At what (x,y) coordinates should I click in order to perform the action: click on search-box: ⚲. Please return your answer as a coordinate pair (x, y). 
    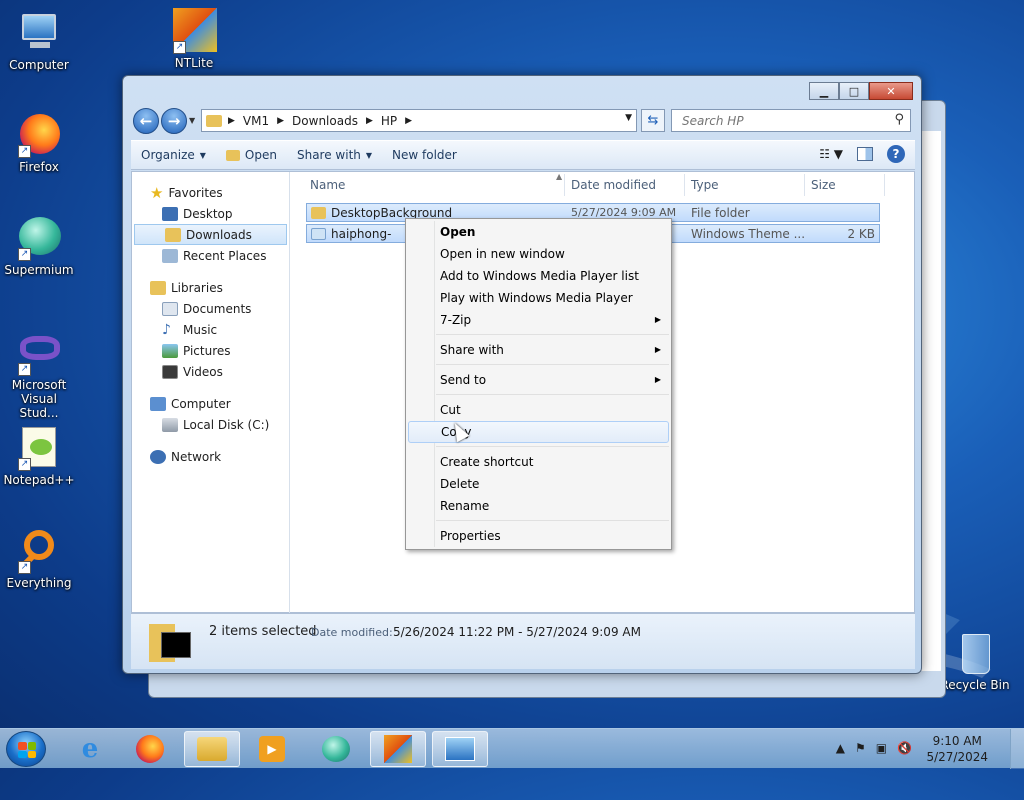
    Looking at the image, I should click on (791, 120).